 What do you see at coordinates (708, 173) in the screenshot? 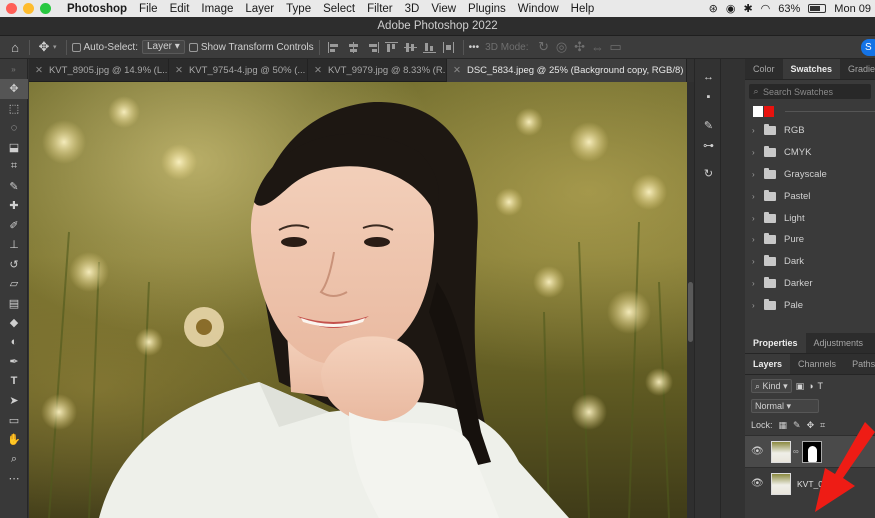
I see `glyphs-panel-icon: ↻` at bounding box center [708, 173].